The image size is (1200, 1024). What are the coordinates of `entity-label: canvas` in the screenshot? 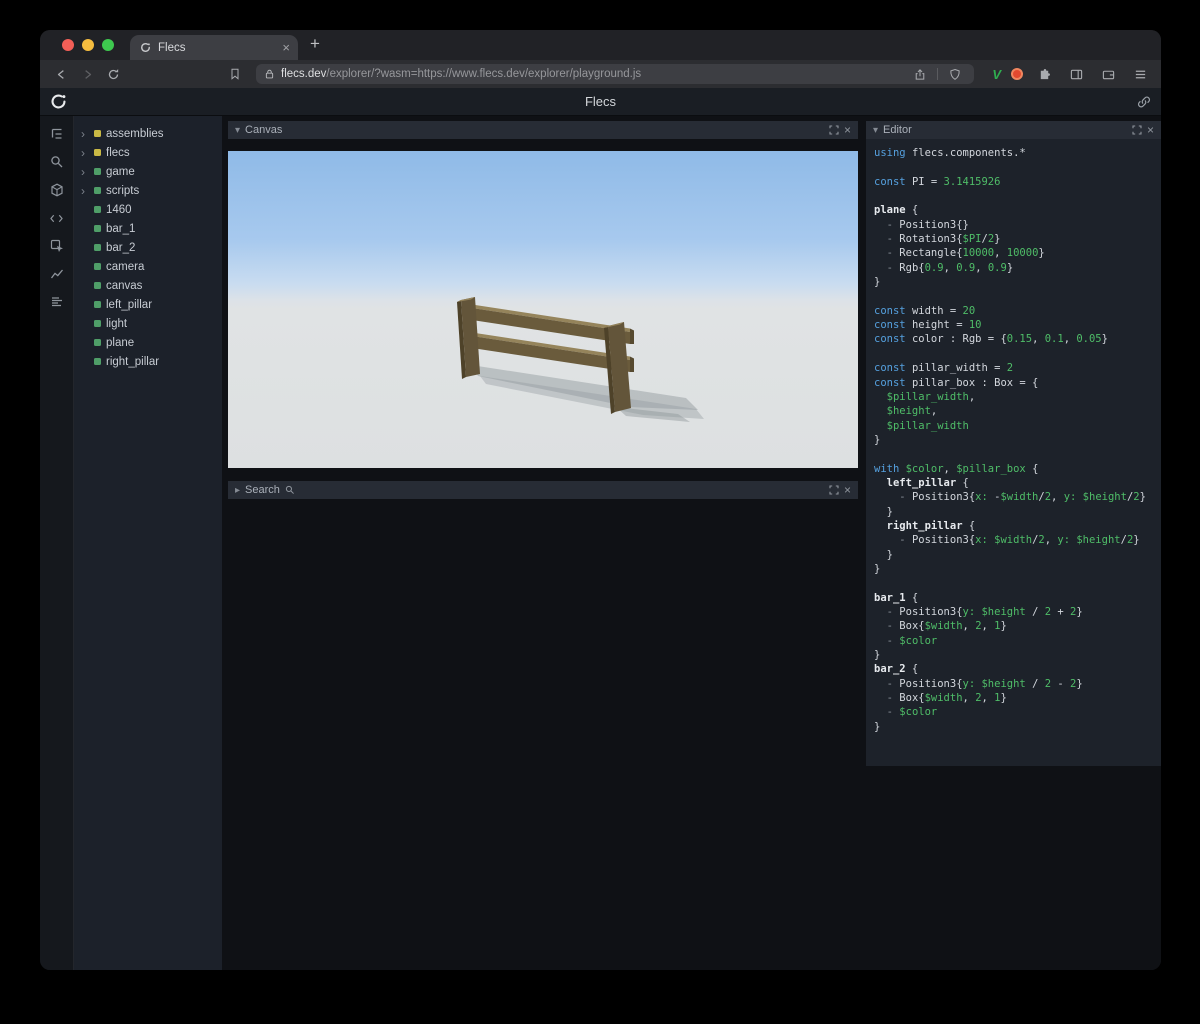 It's located at (124, 285).